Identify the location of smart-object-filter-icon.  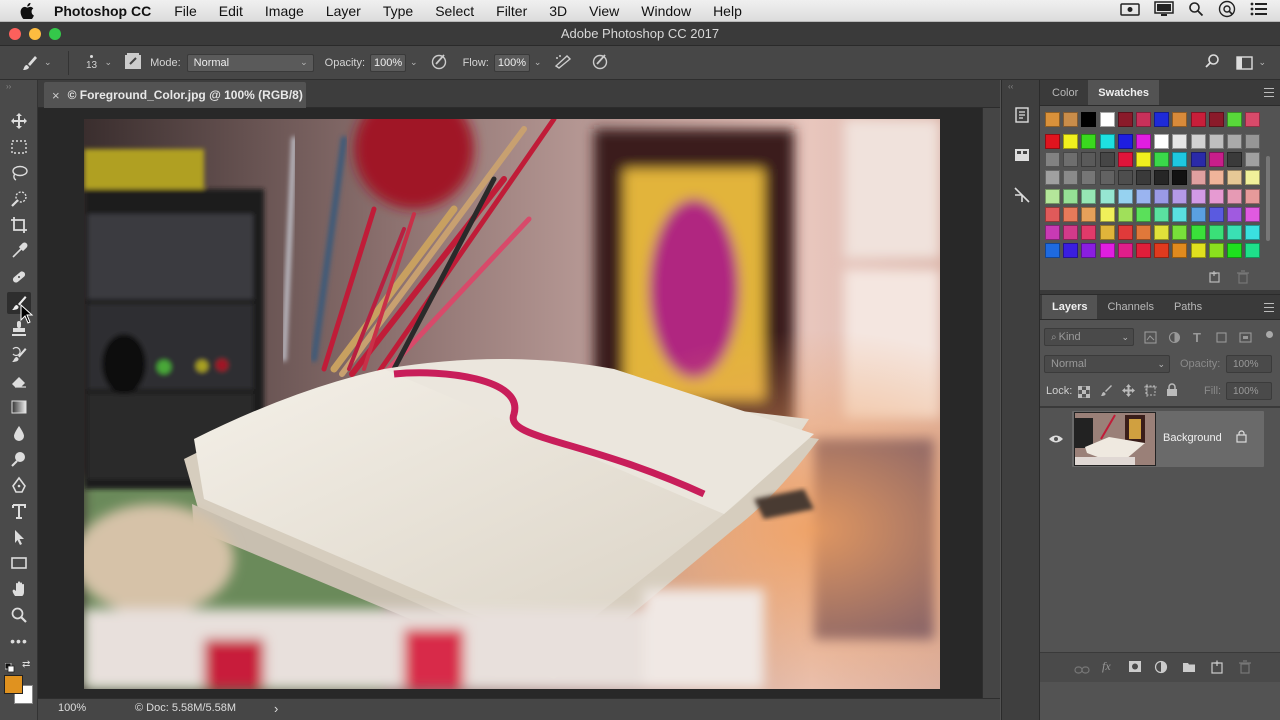
(1245, 340).